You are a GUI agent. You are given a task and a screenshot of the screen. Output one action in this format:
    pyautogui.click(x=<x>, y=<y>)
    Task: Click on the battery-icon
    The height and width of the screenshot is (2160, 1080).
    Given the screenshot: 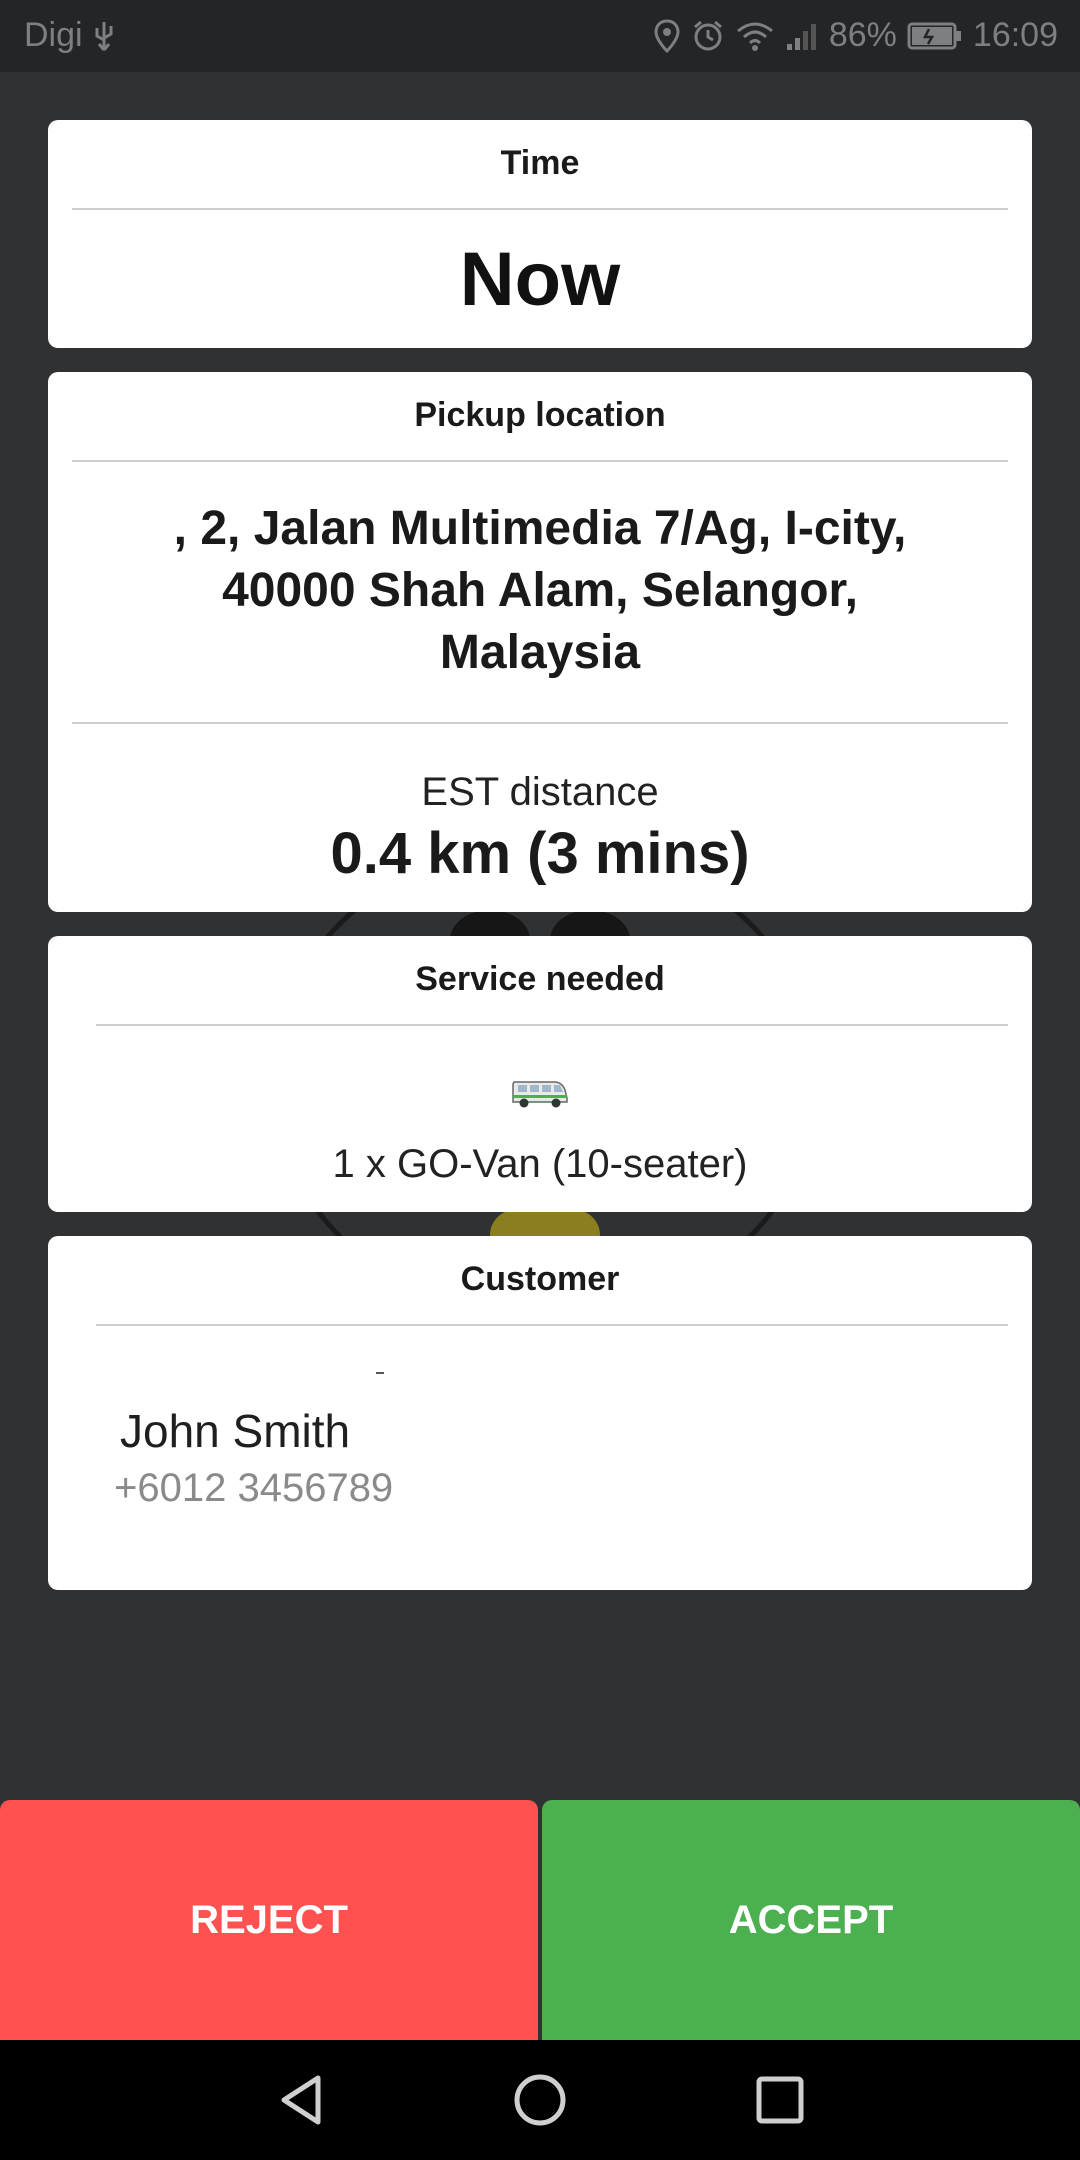 What is the action you would take?
    pyautogui.click(x=934, y=35)
    